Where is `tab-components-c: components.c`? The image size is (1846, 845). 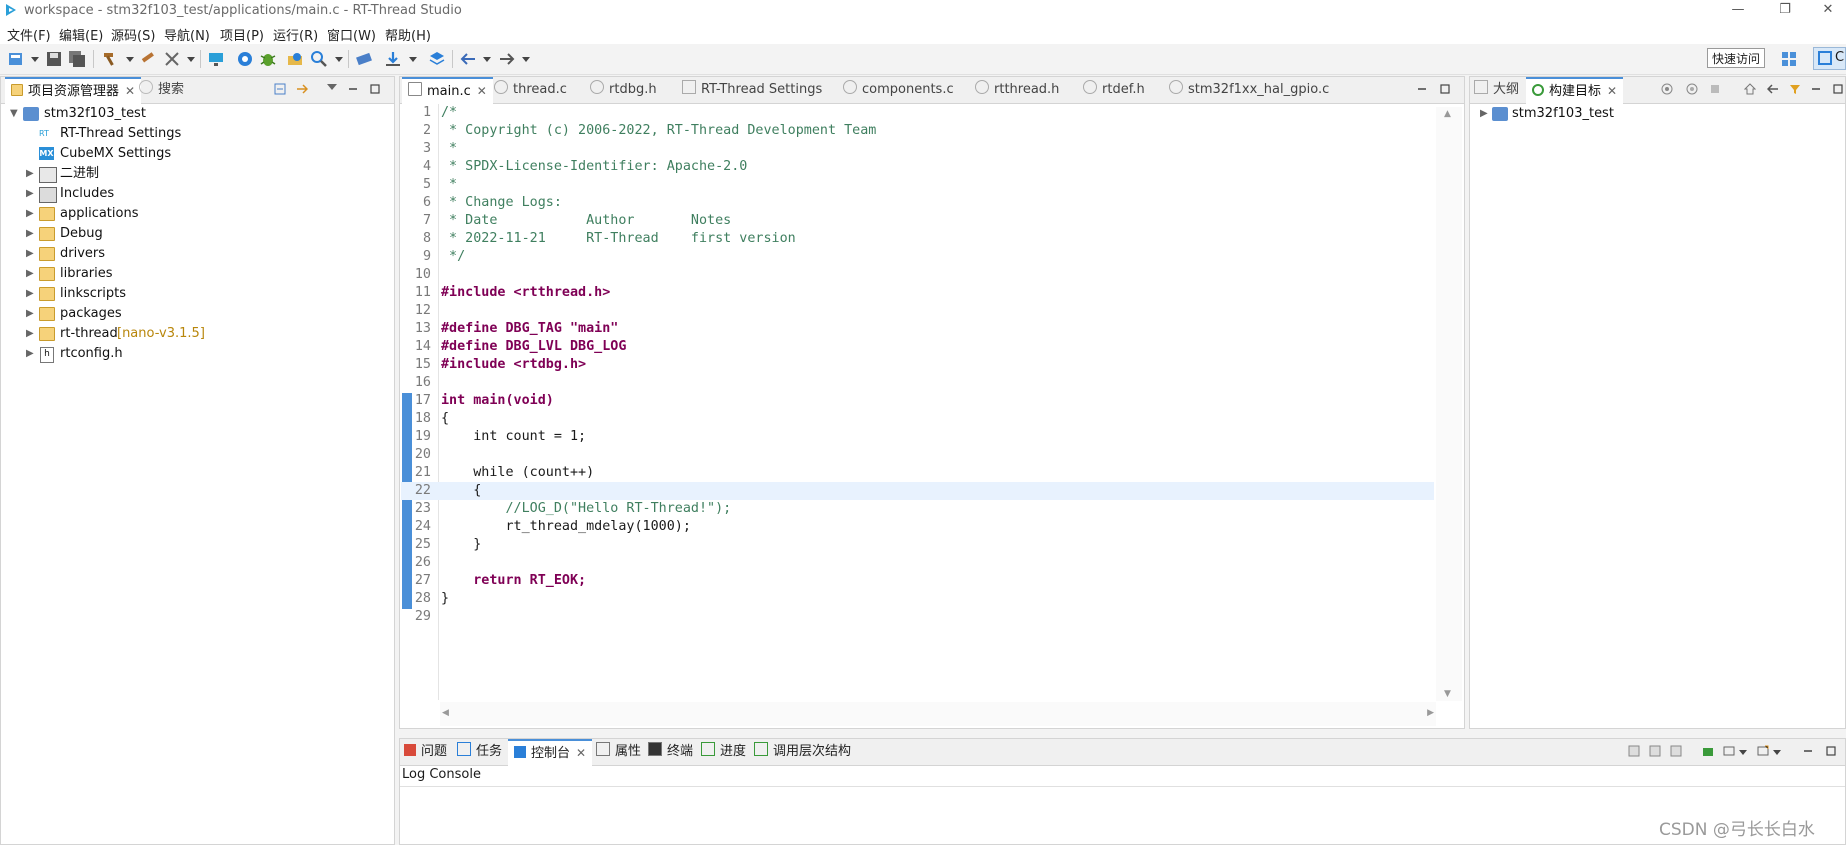 tab-components-c: components.c is located at coordinates (898, 90).